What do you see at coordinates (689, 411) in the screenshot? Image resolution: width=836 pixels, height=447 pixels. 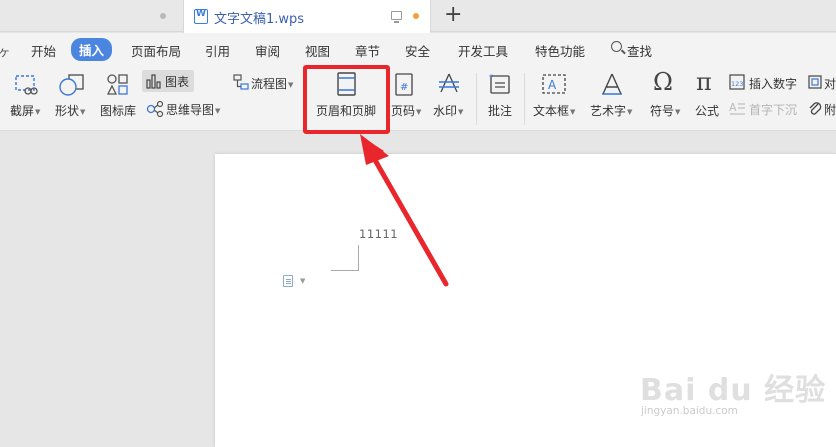 I see `watermark-url: jingyan.baidu.com` at bounding box center [689, 411].